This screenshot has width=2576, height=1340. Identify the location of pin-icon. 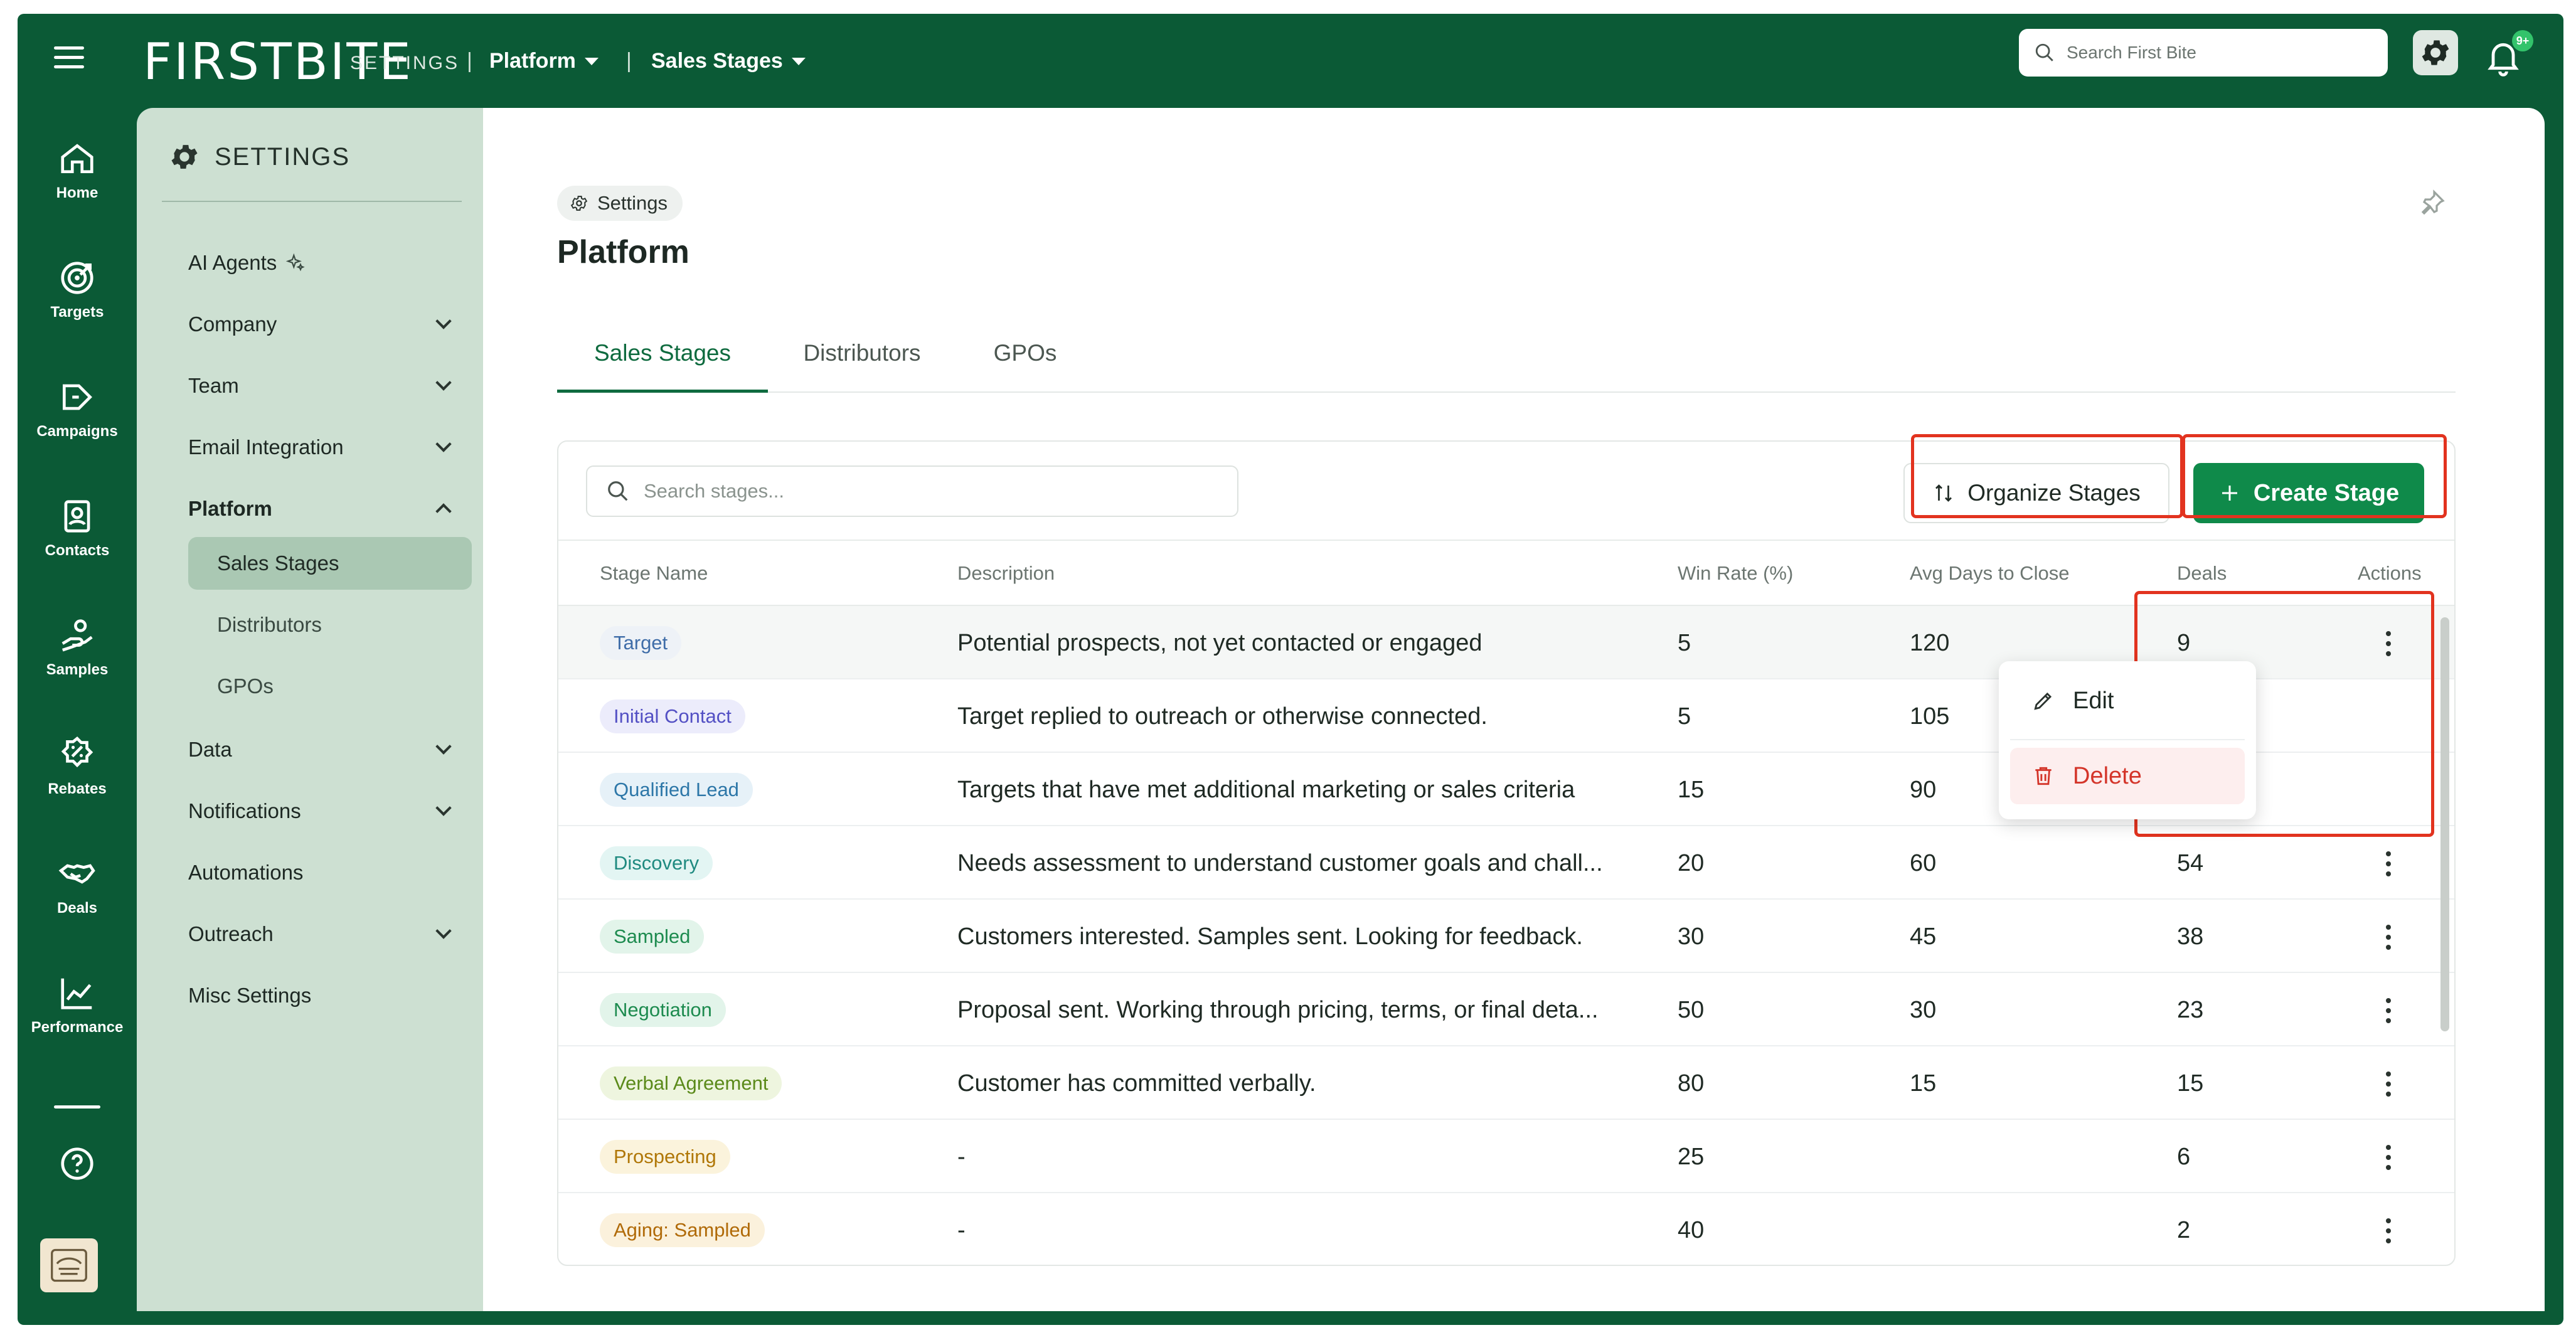
(2433, 202).